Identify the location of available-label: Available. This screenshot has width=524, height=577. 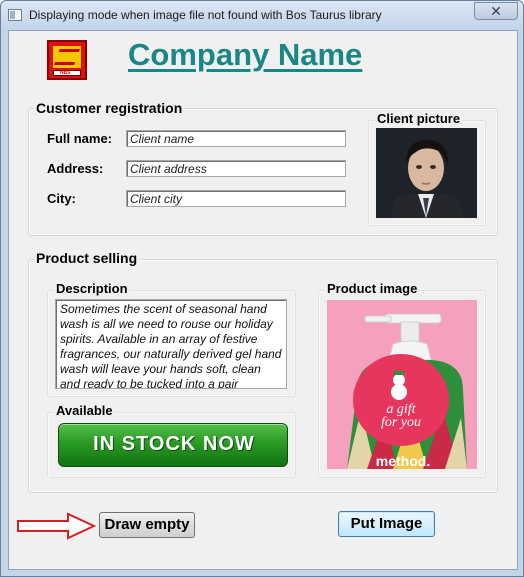
(84, 410).